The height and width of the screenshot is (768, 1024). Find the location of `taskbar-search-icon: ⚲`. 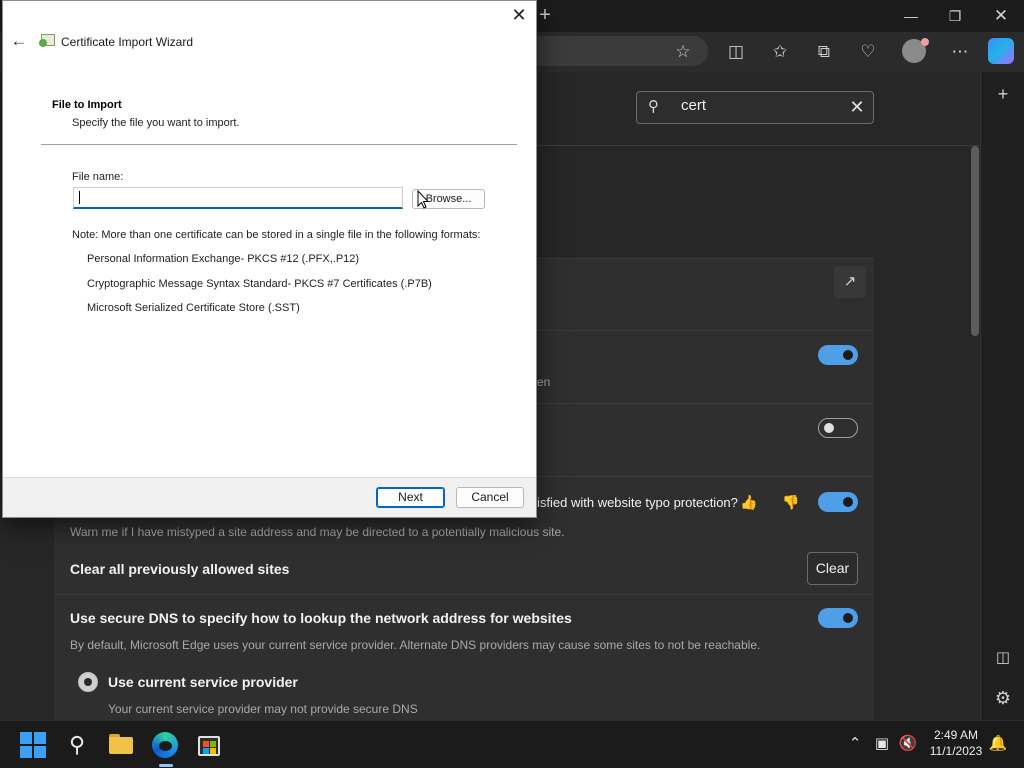

taskbar-search-icon: ⚲ is located at coordinates (77, 745).